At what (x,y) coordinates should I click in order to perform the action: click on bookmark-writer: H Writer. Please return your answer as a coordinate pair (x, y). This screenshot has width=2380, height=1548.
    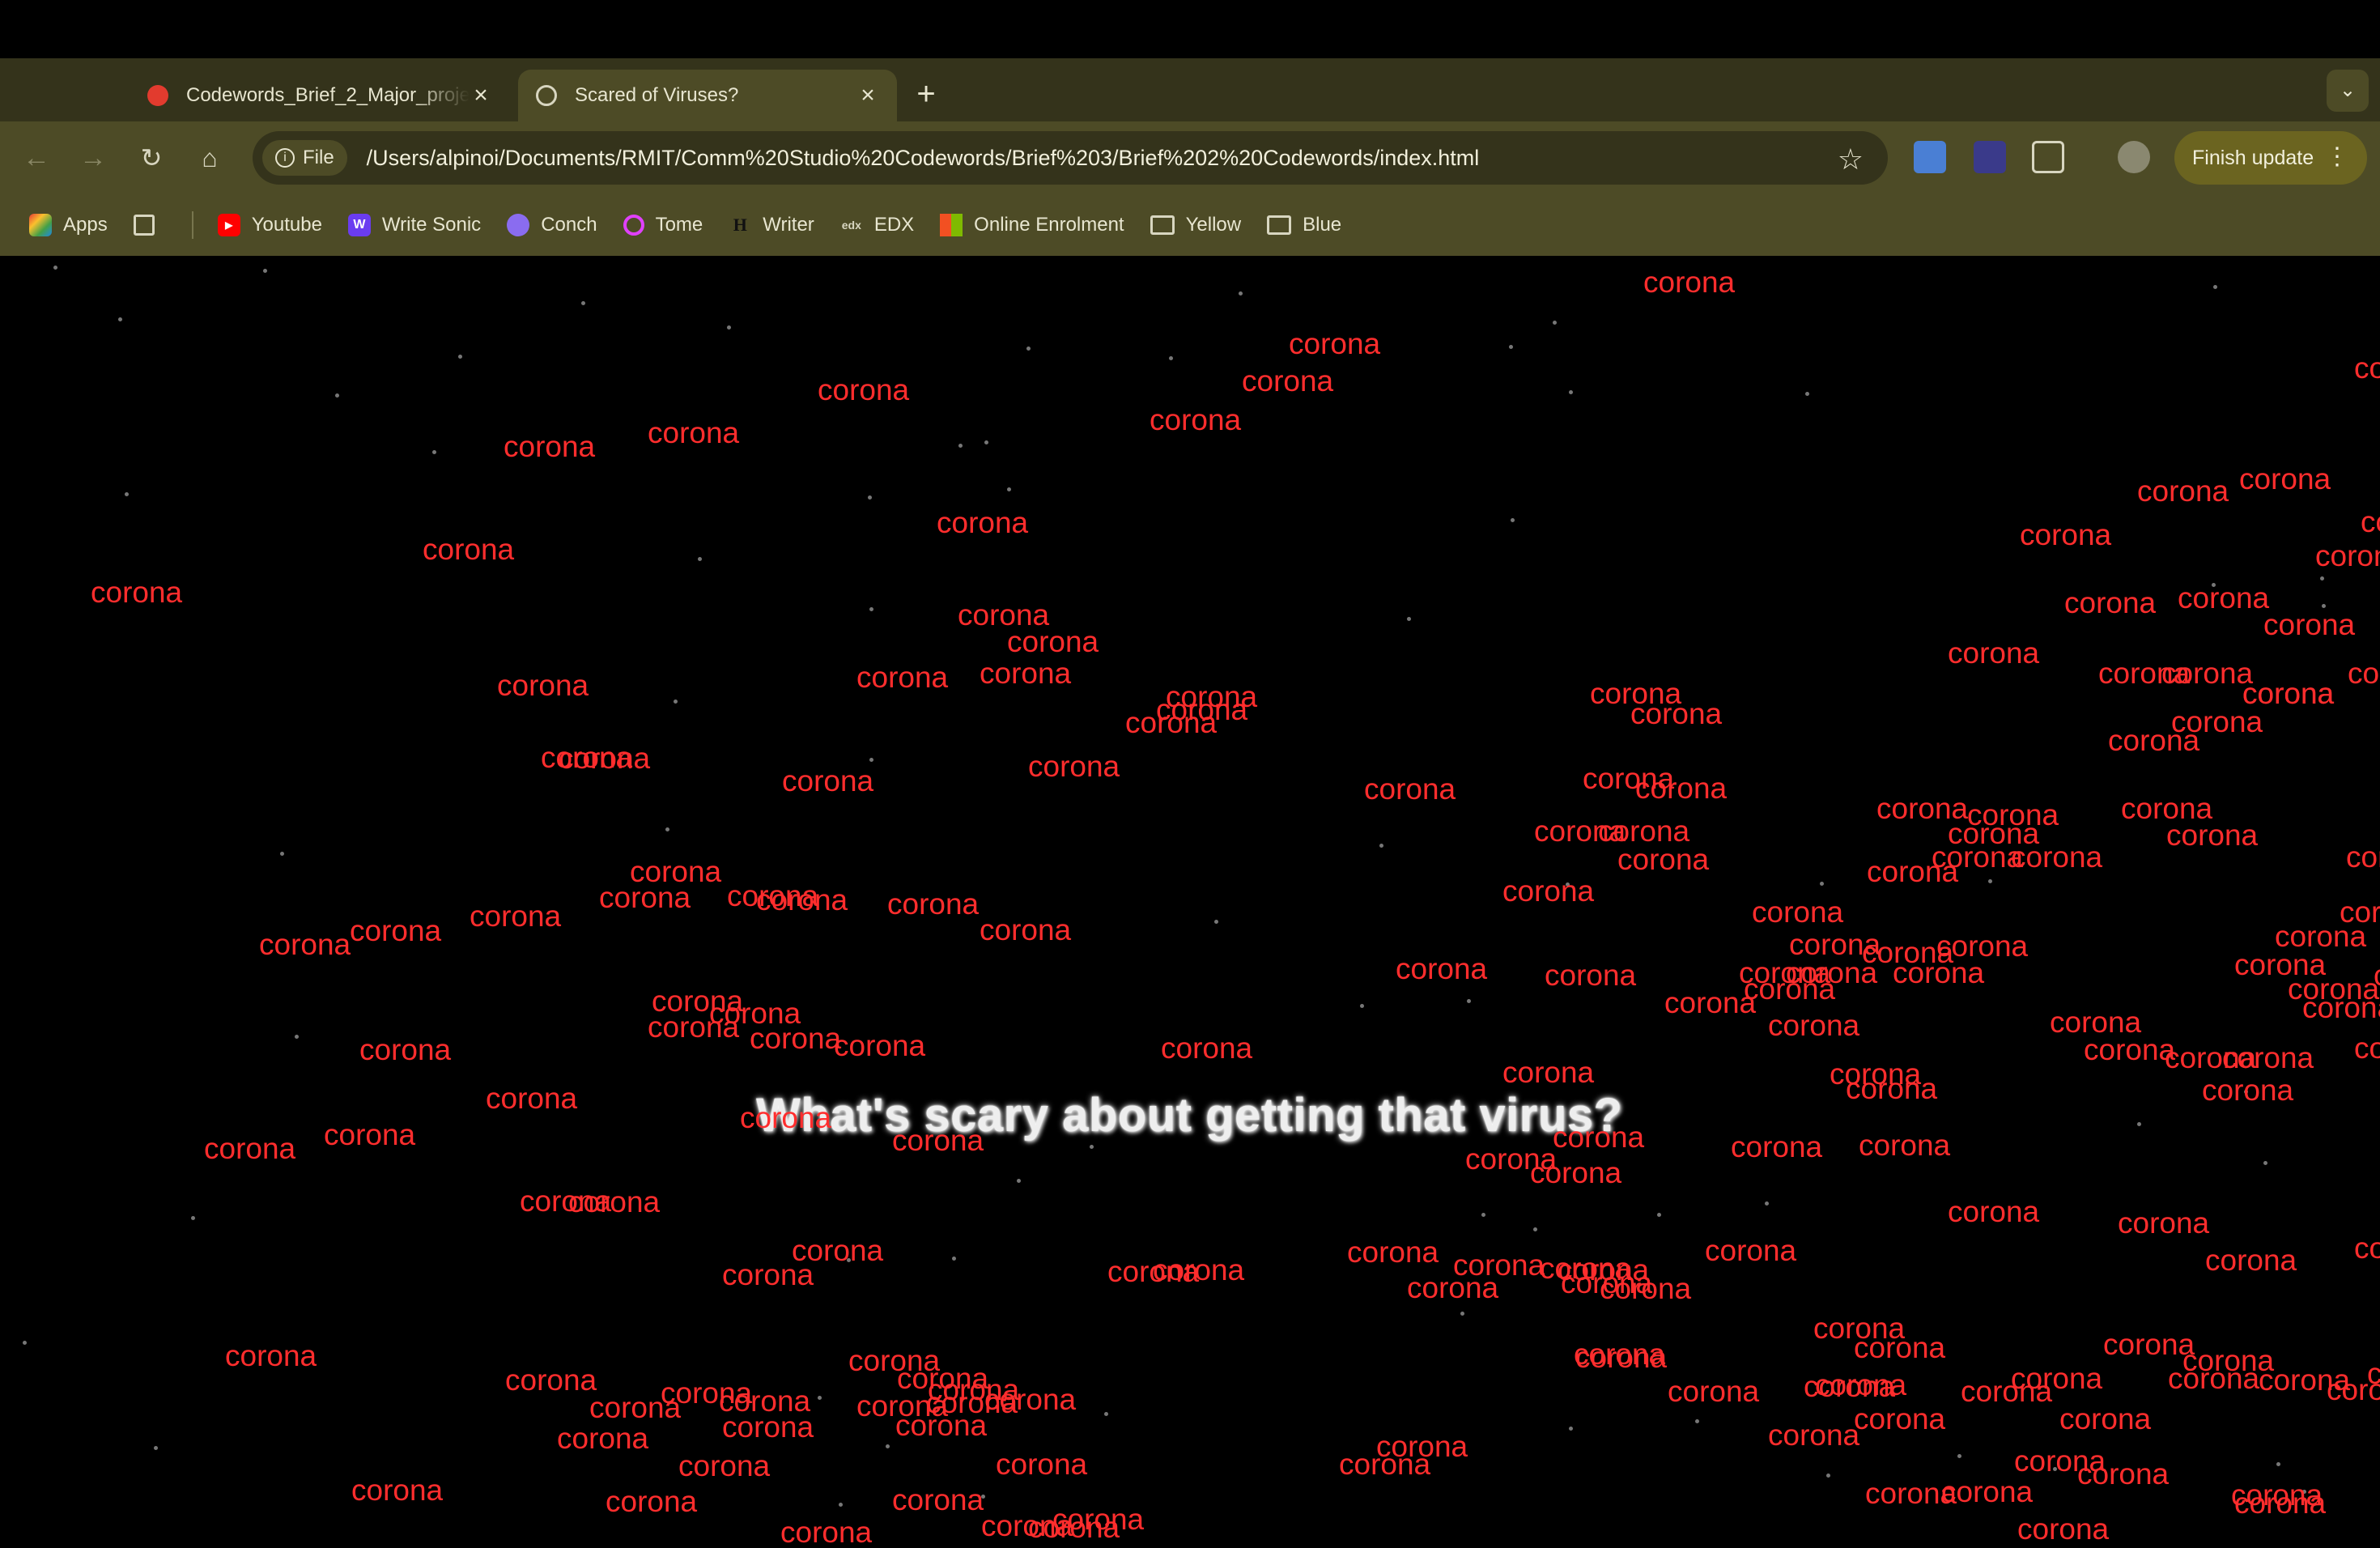
    Looking at the image, I should click on (772, 225).